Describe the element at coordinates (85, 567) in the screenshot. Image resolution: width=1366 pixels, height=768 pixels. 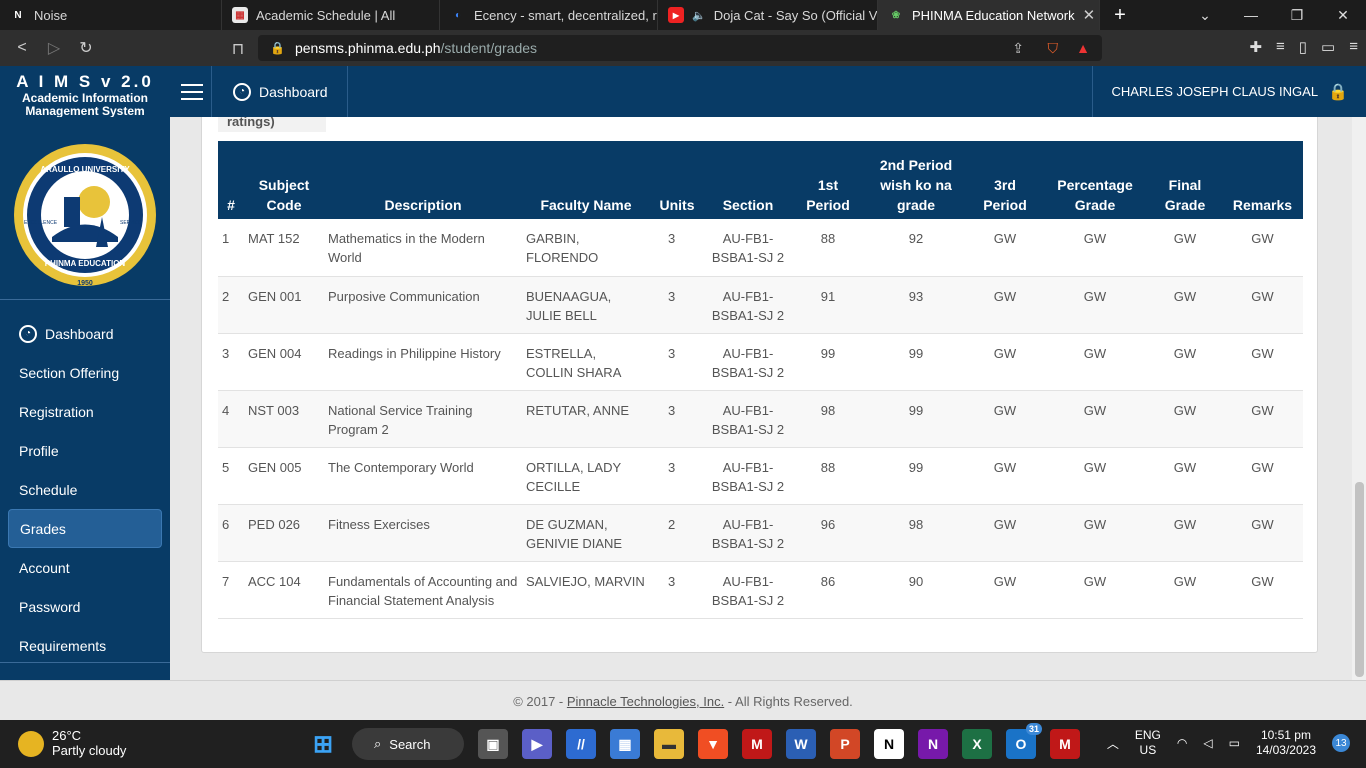
I see `sidebar-item-account: Account` at that location.